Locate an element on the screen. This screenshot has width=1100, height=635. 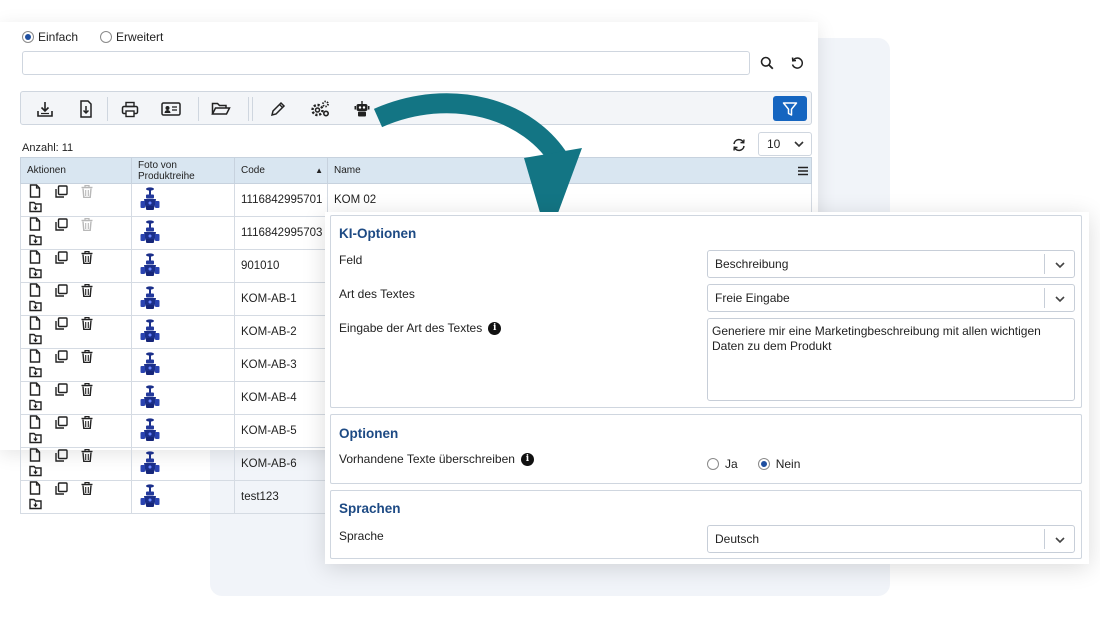
column-header-code-label: Code is located at coordinates (253, 170).